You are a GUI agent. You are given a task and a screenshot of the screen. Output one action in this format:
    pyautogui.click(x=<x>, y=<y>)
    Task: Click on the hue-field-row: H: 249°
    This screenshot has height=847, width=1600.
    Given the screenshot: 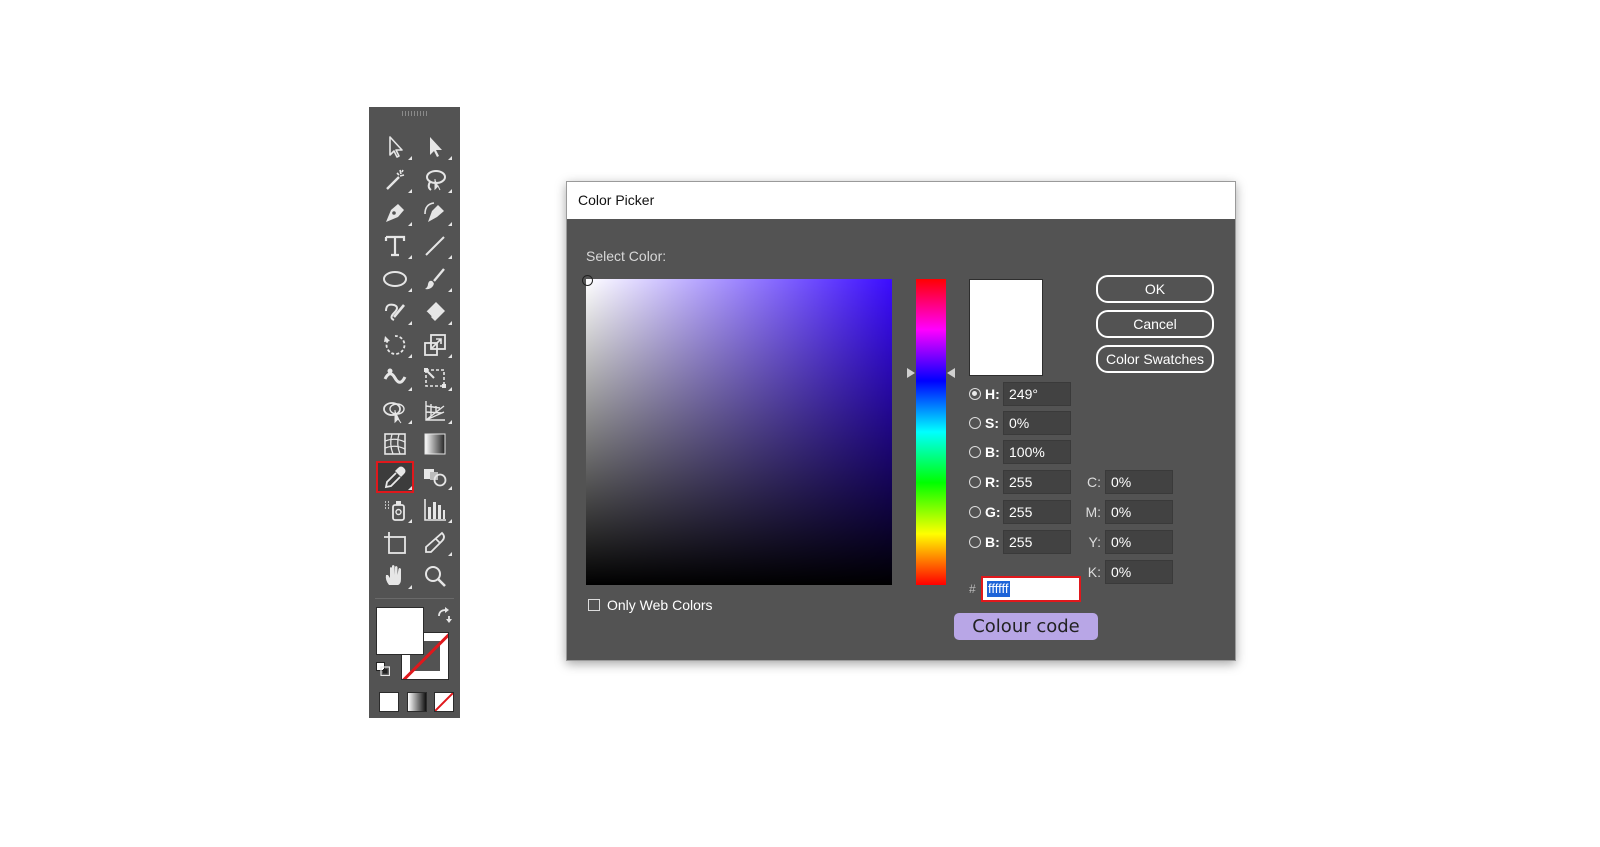 What is the action you would take?
    pyautogui.click(x=1020, y=394)
    